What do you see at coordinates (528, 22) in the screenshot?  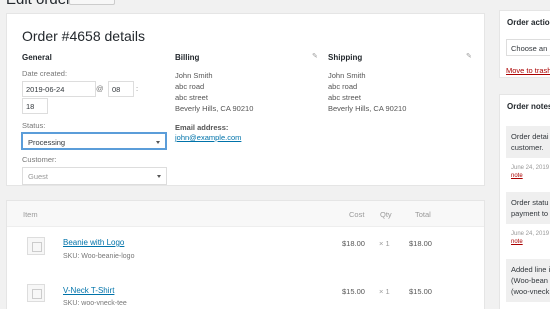 I see `order-actions-title: Order actio` at bounding box center [528, 22].